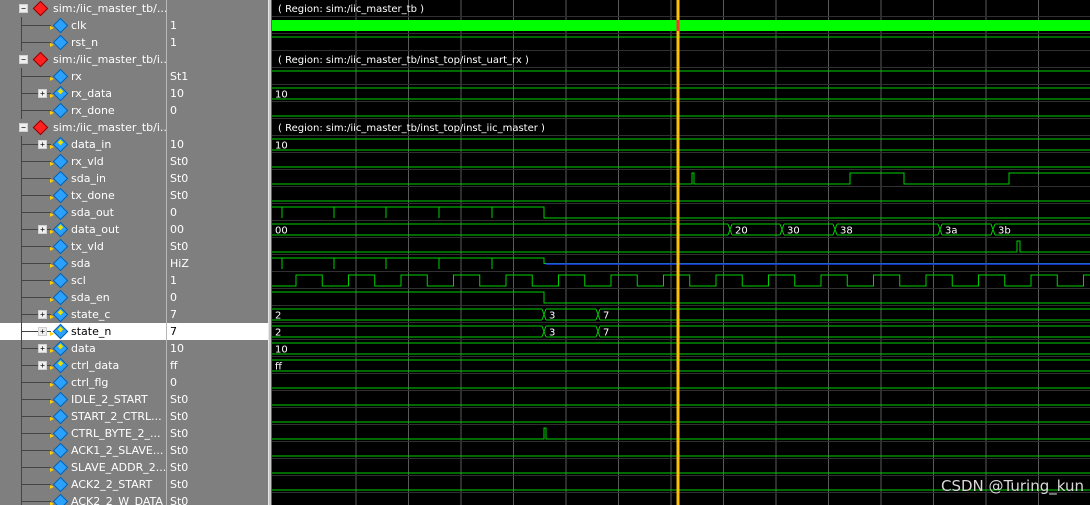 Image resolution: width=1090 pixels, height=505 pixels. I want to click on signal-value: 1, so click(173, 280).